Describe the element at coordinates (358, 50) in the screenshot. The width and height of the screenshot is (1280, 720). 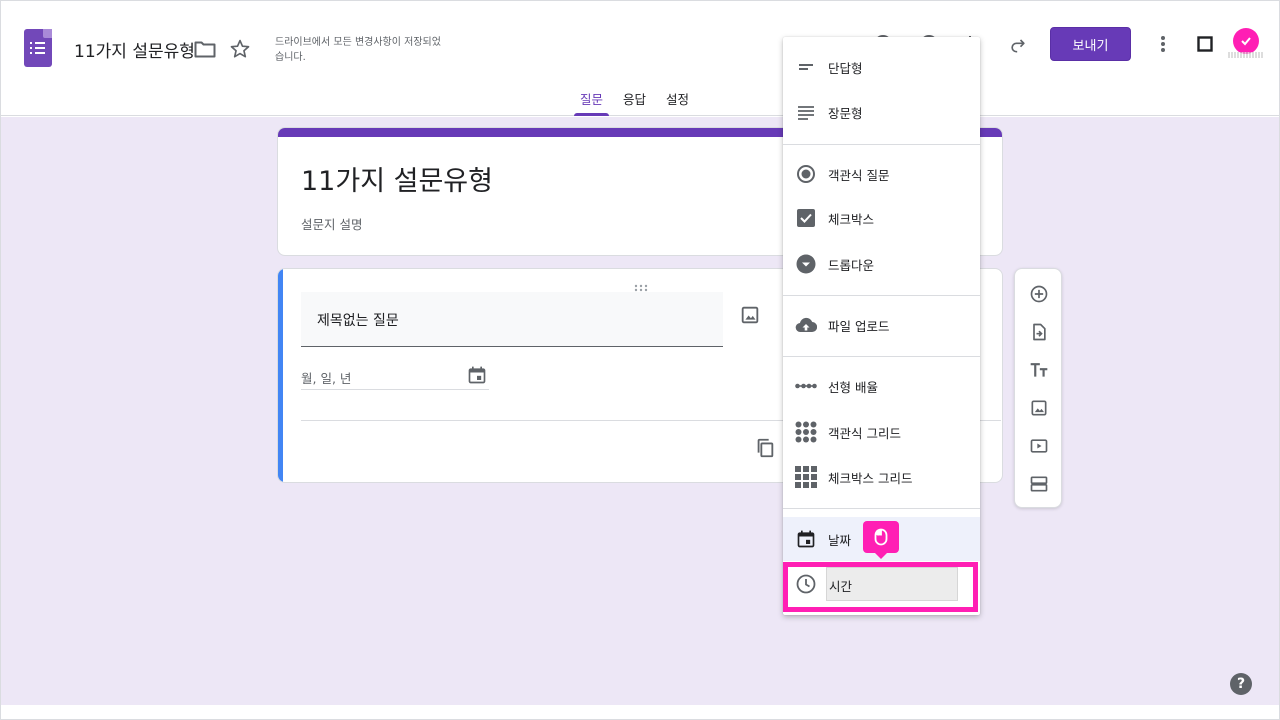
I see `save-status: 드라이브에서 모든 변경사항이 저장되었습니다.` at that location.